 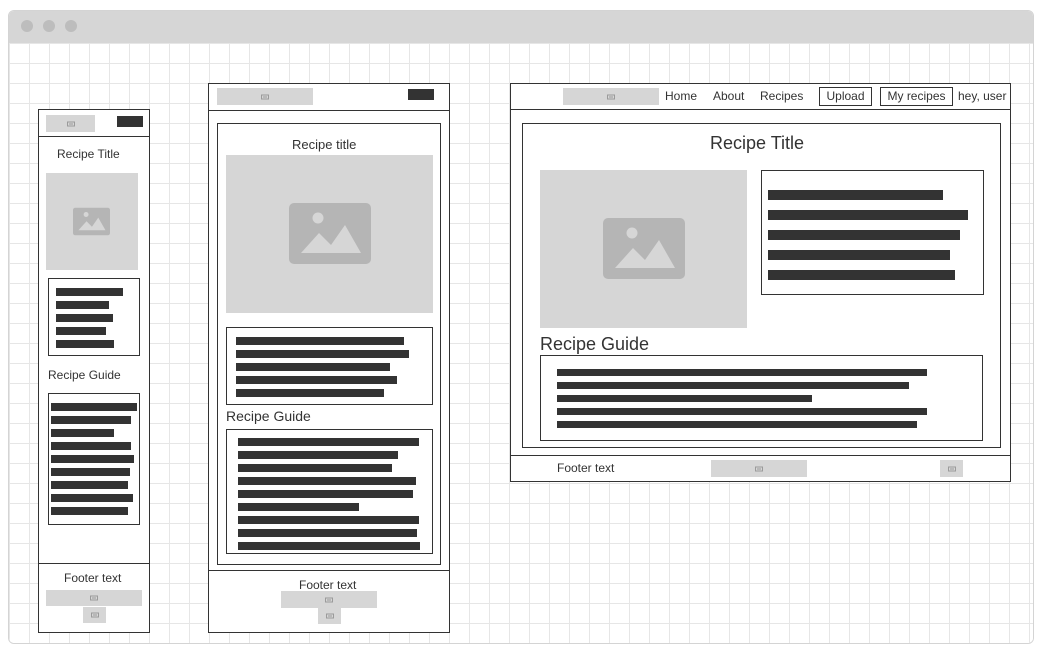 I want to click on window-maximize-dot, so click(x=71, y=26).